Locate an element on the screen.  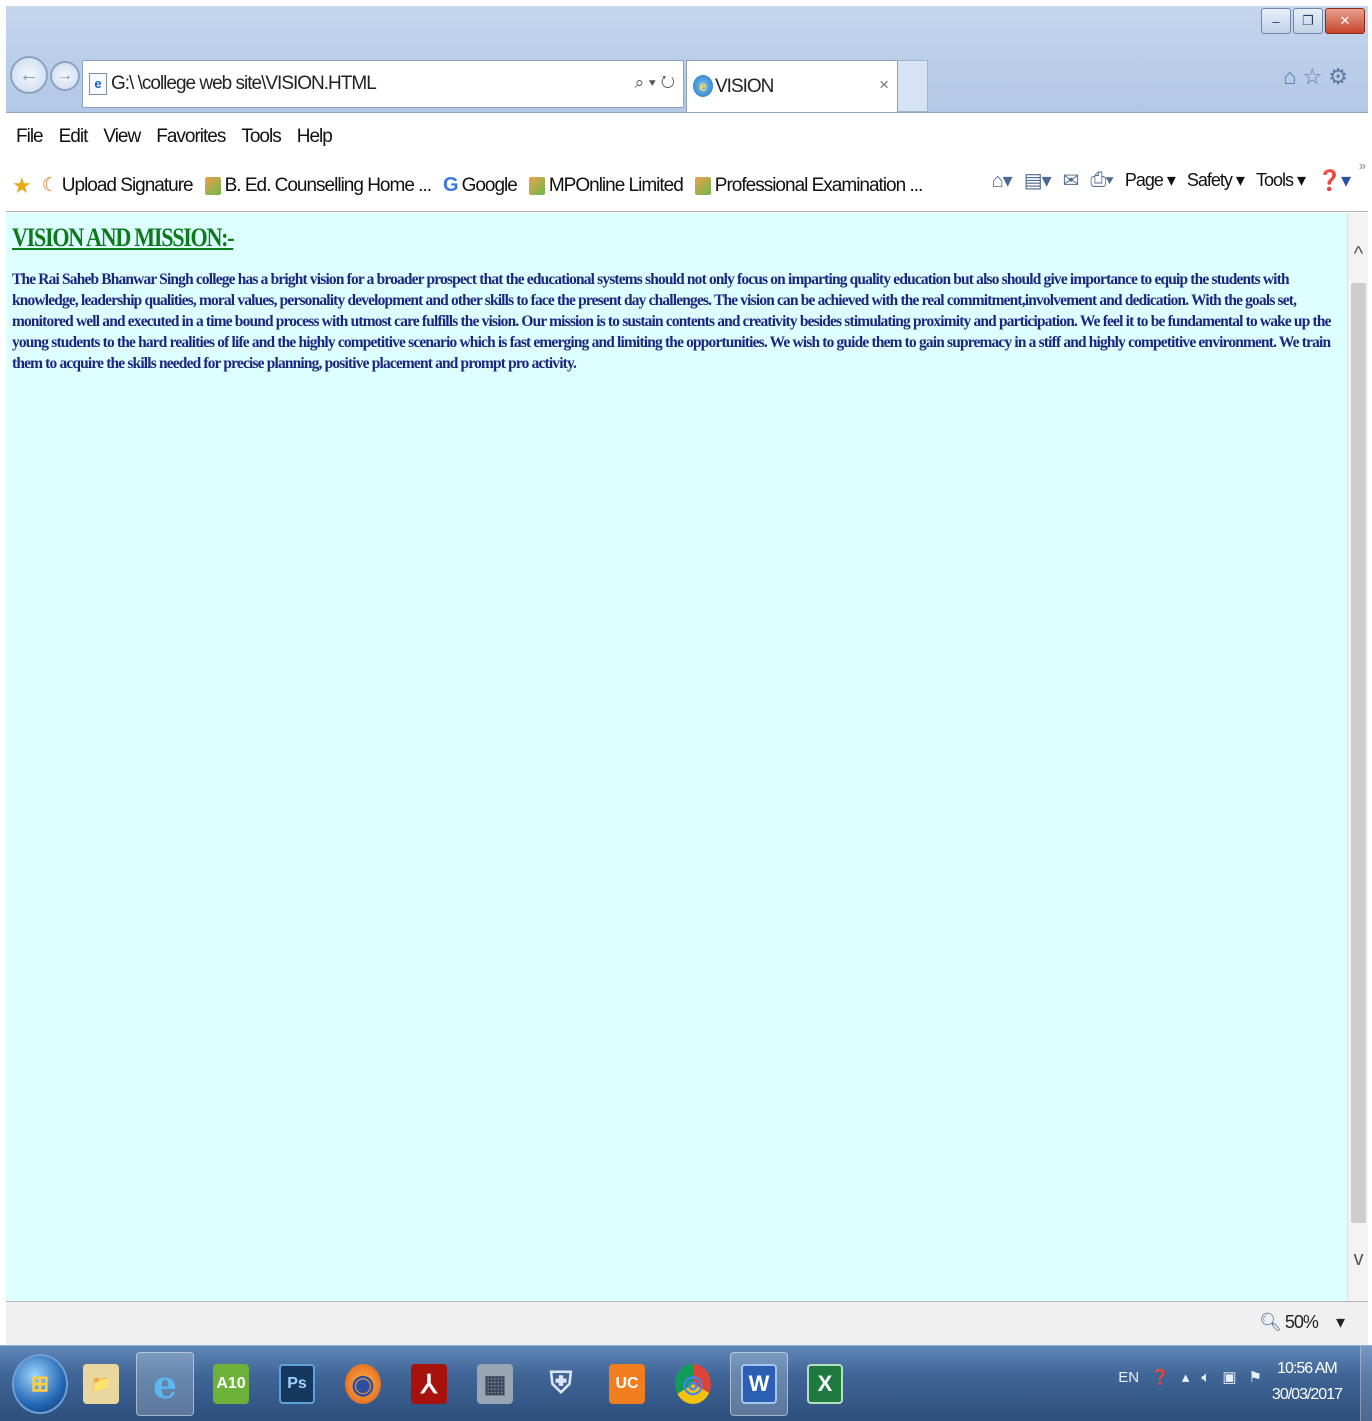
back-arrow-icon: ← is located at coordinates (29, 74).